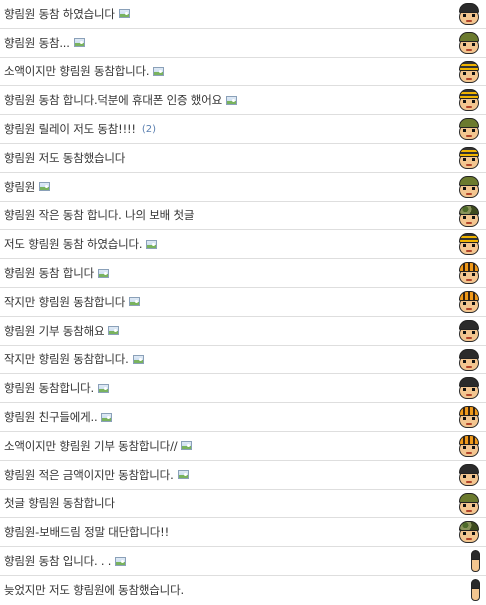  I want to click on post-title-link: 첫글 향림원 동참합니다, so click(57, 503).